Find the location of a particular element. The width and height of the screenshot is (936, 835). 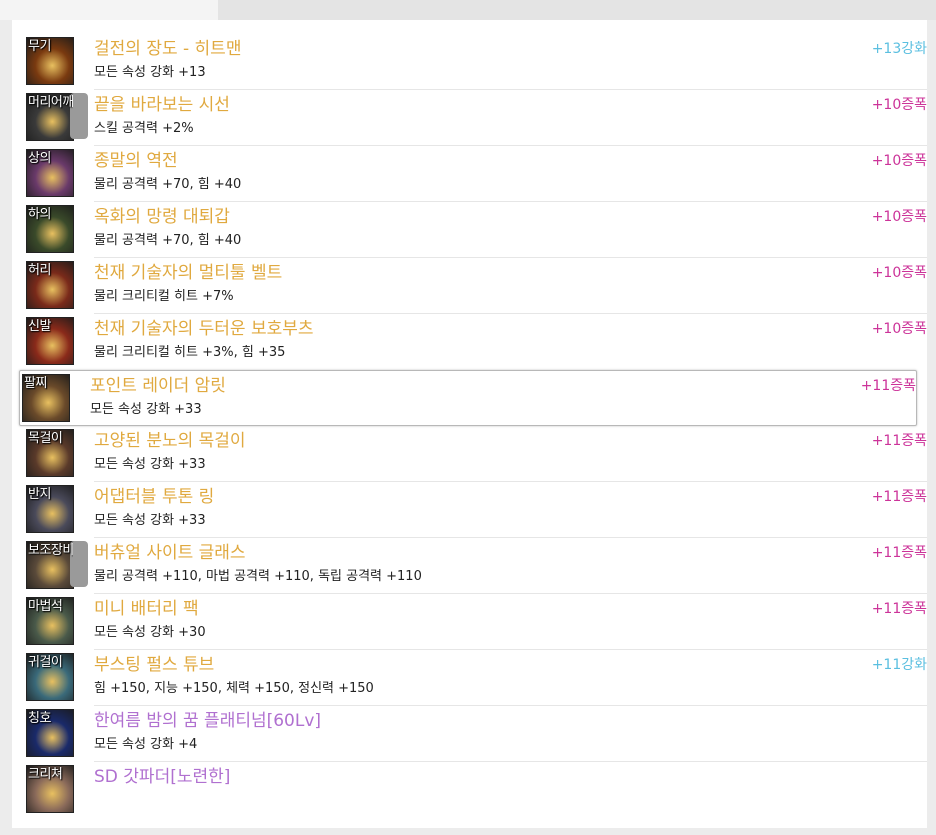

equipment-row: 칭호 한여름 밤의 꿈 플래티넘[60Lv] 모든 속성 강화 +4 is located at coordinates (475, 734).